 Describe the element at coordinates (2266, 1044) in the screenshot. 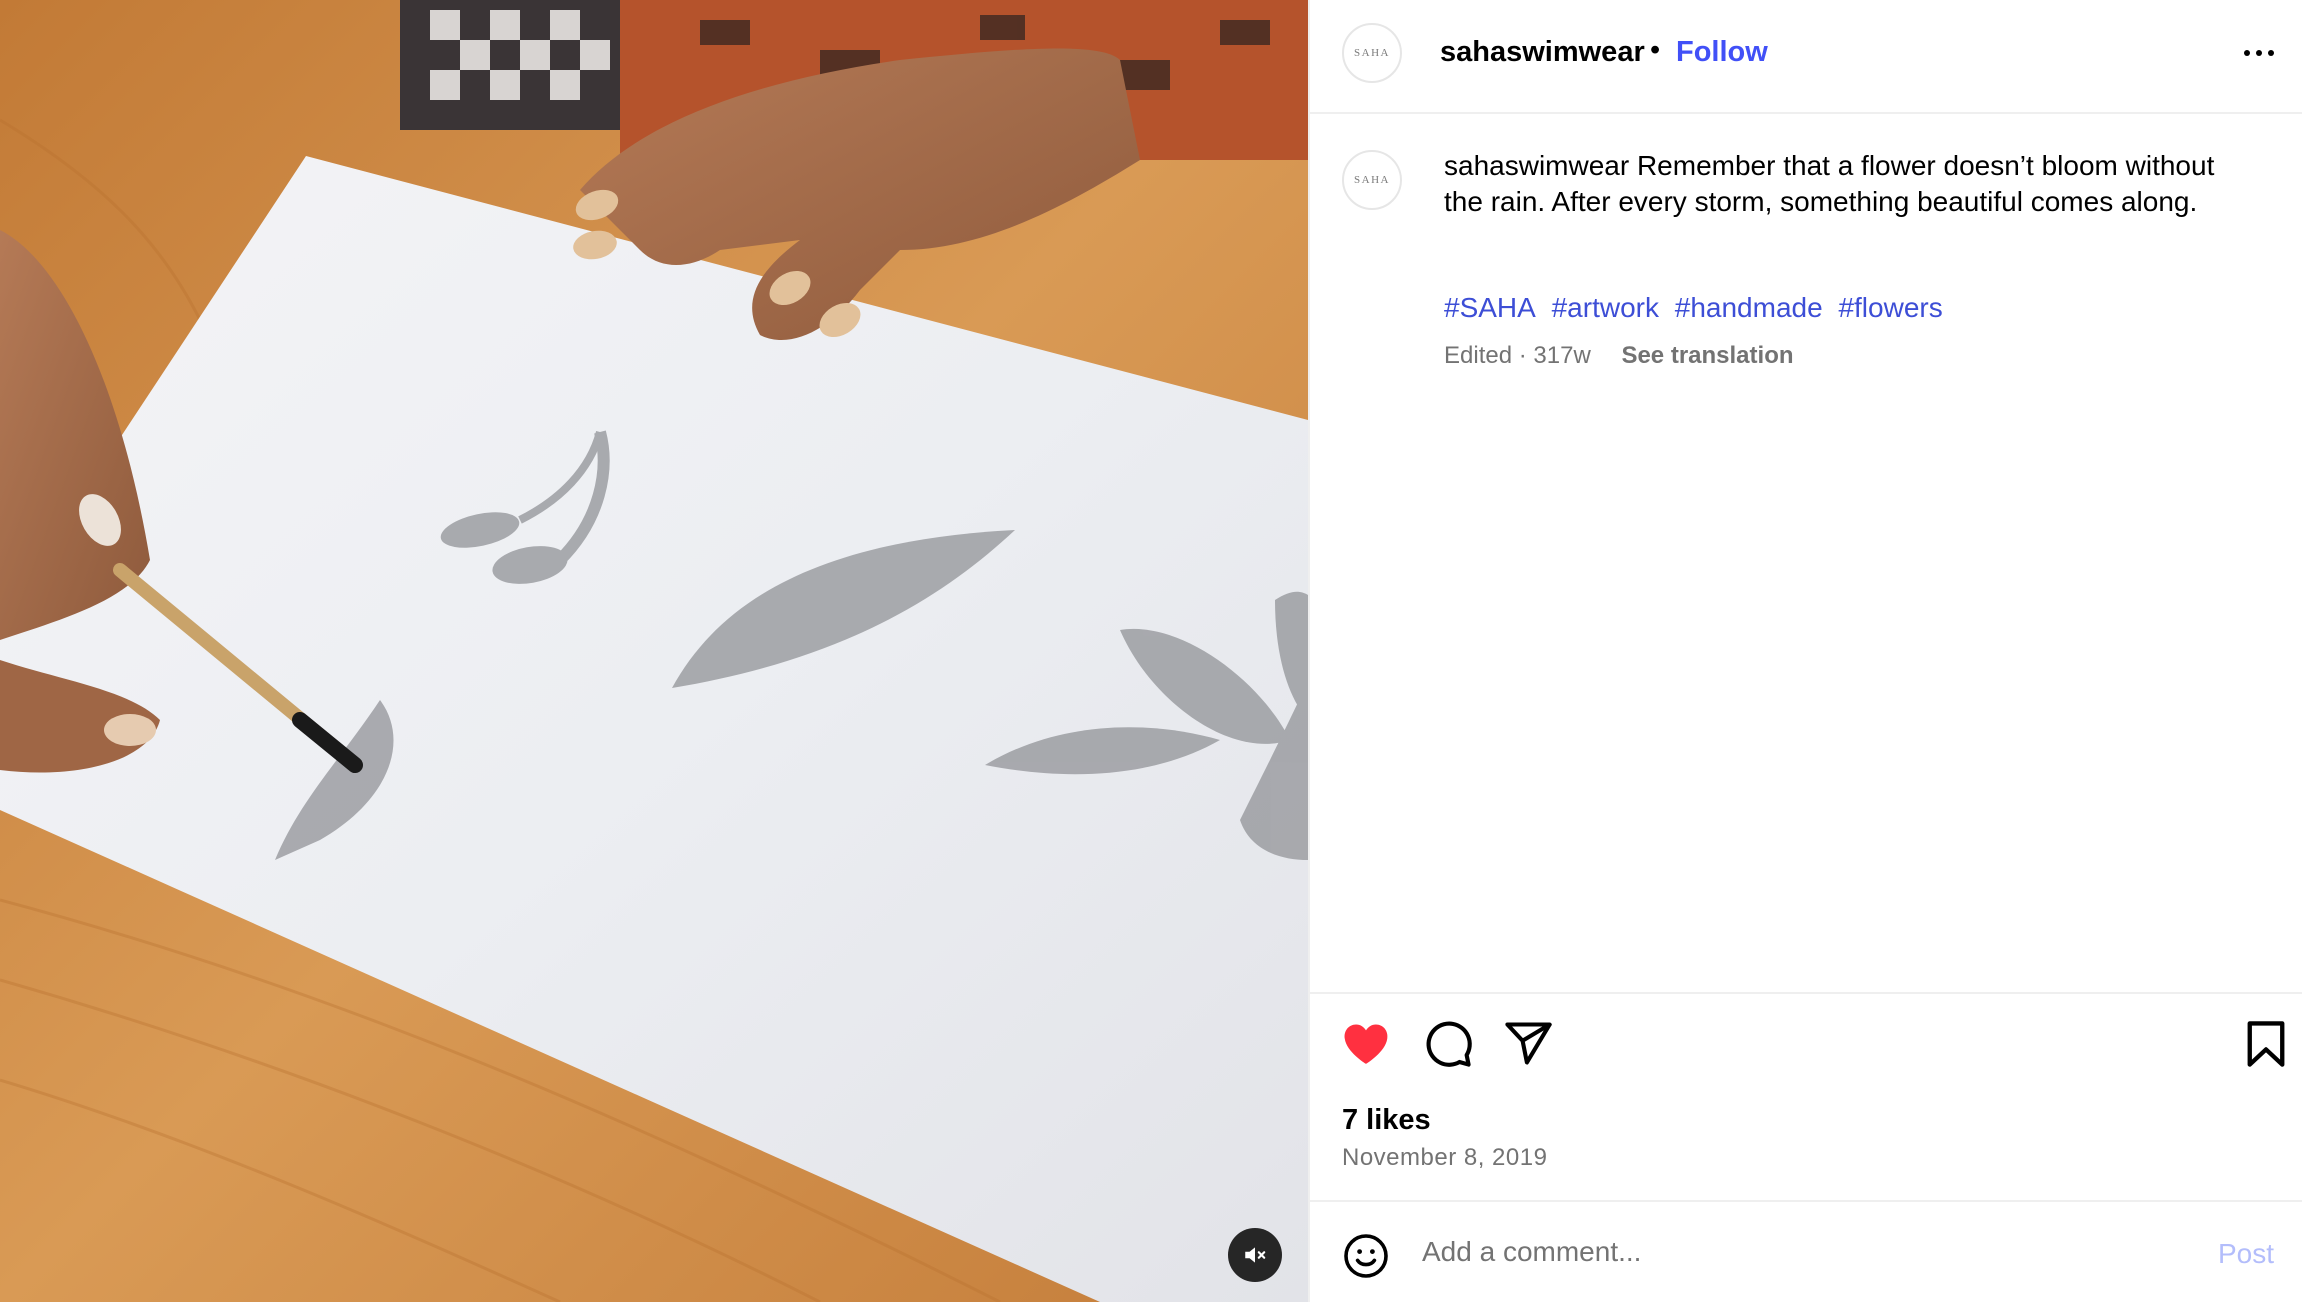

I see `bookmark-icon` at that location.